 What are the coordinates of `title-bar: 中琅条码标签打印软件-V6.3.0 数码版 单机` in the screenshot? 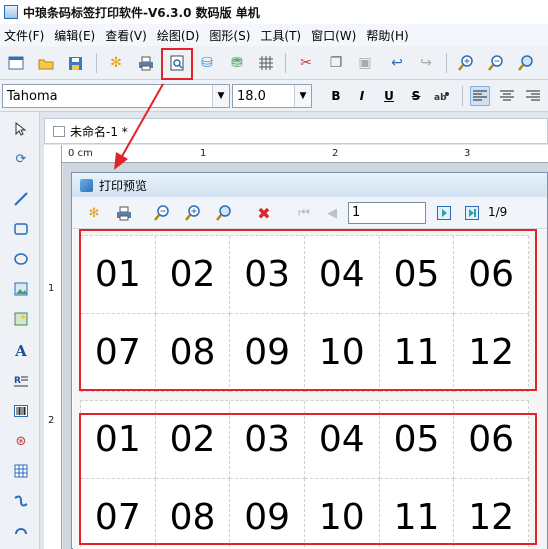 It's located at (274, 12).